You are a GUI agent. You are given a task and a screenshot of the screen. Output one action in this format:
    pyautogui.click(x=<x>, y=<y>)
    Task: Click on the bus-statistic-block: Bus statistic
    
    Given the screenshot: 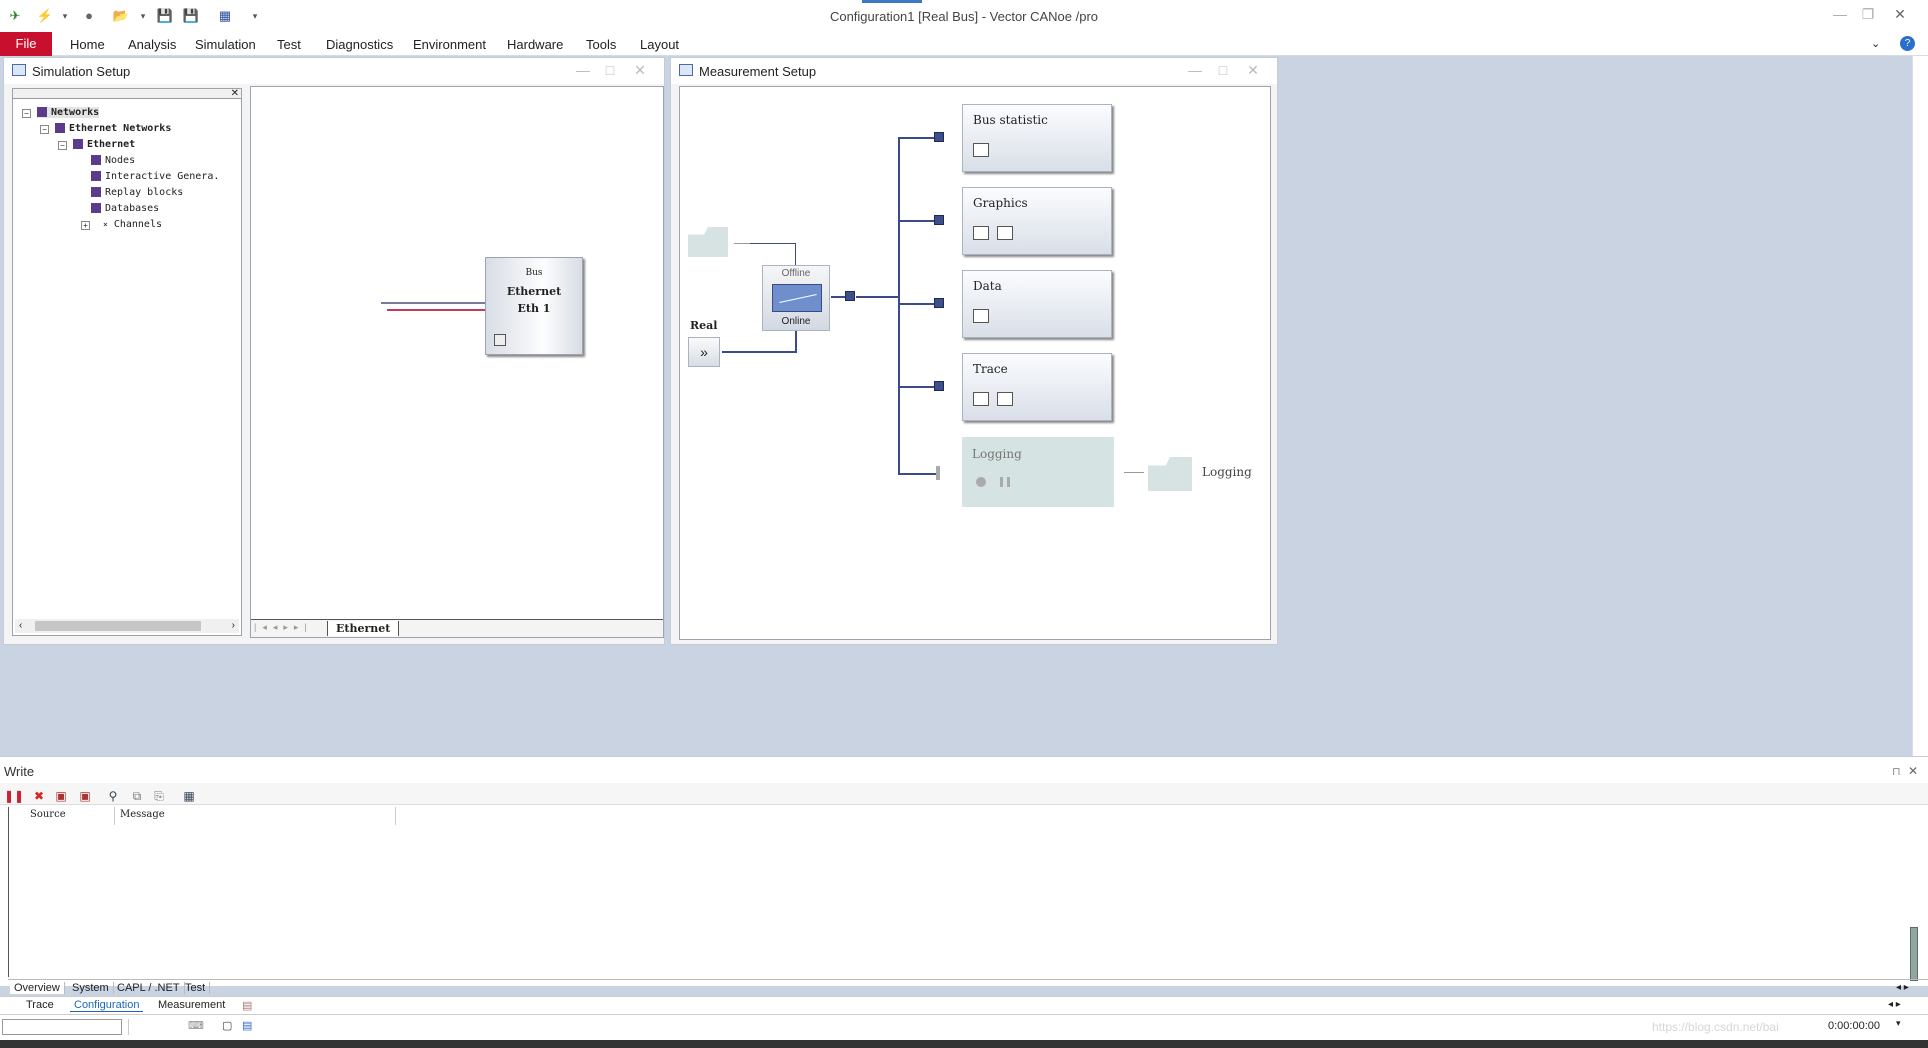 What is the action you would take?
    pyautogui.click(x=1037, y=138)
    